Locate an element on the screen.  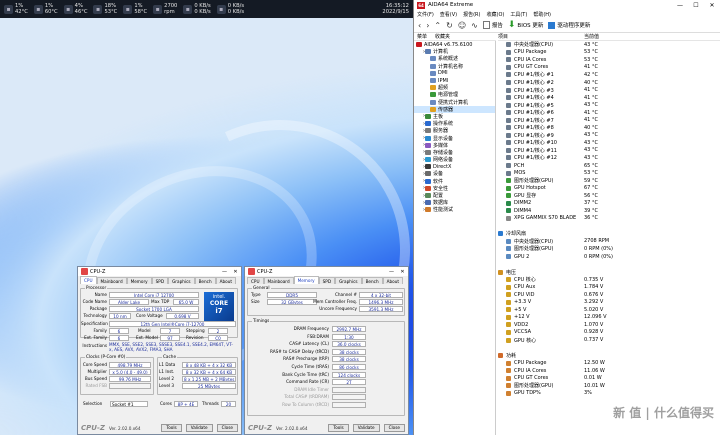
tree-item: 电源管理 is located at coordinates (454, 94).